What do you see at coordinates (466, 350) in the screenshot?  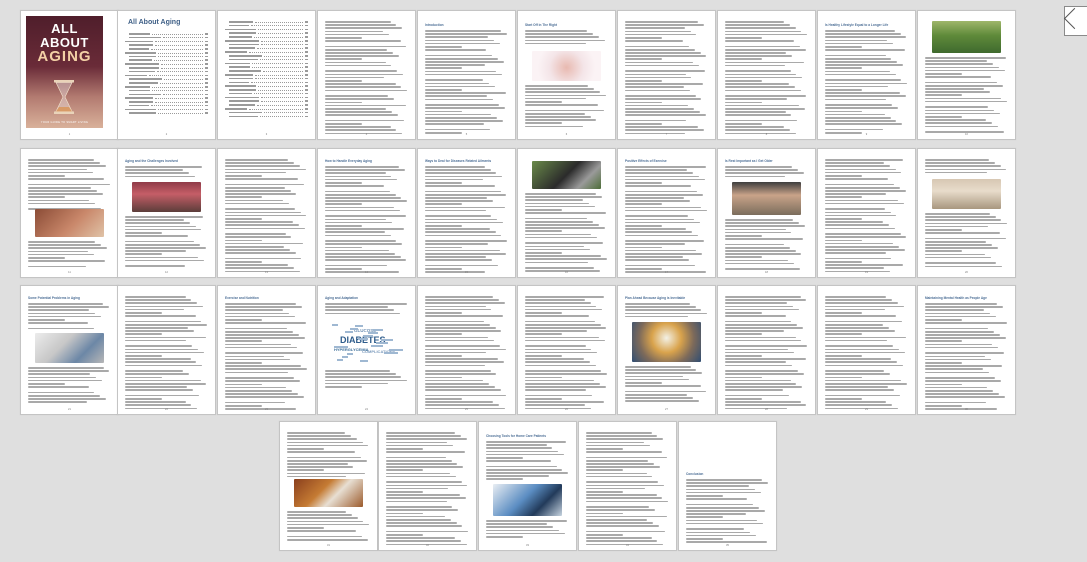 I see `document-page-thumbnail: 25` at bounding box center [466, 350].